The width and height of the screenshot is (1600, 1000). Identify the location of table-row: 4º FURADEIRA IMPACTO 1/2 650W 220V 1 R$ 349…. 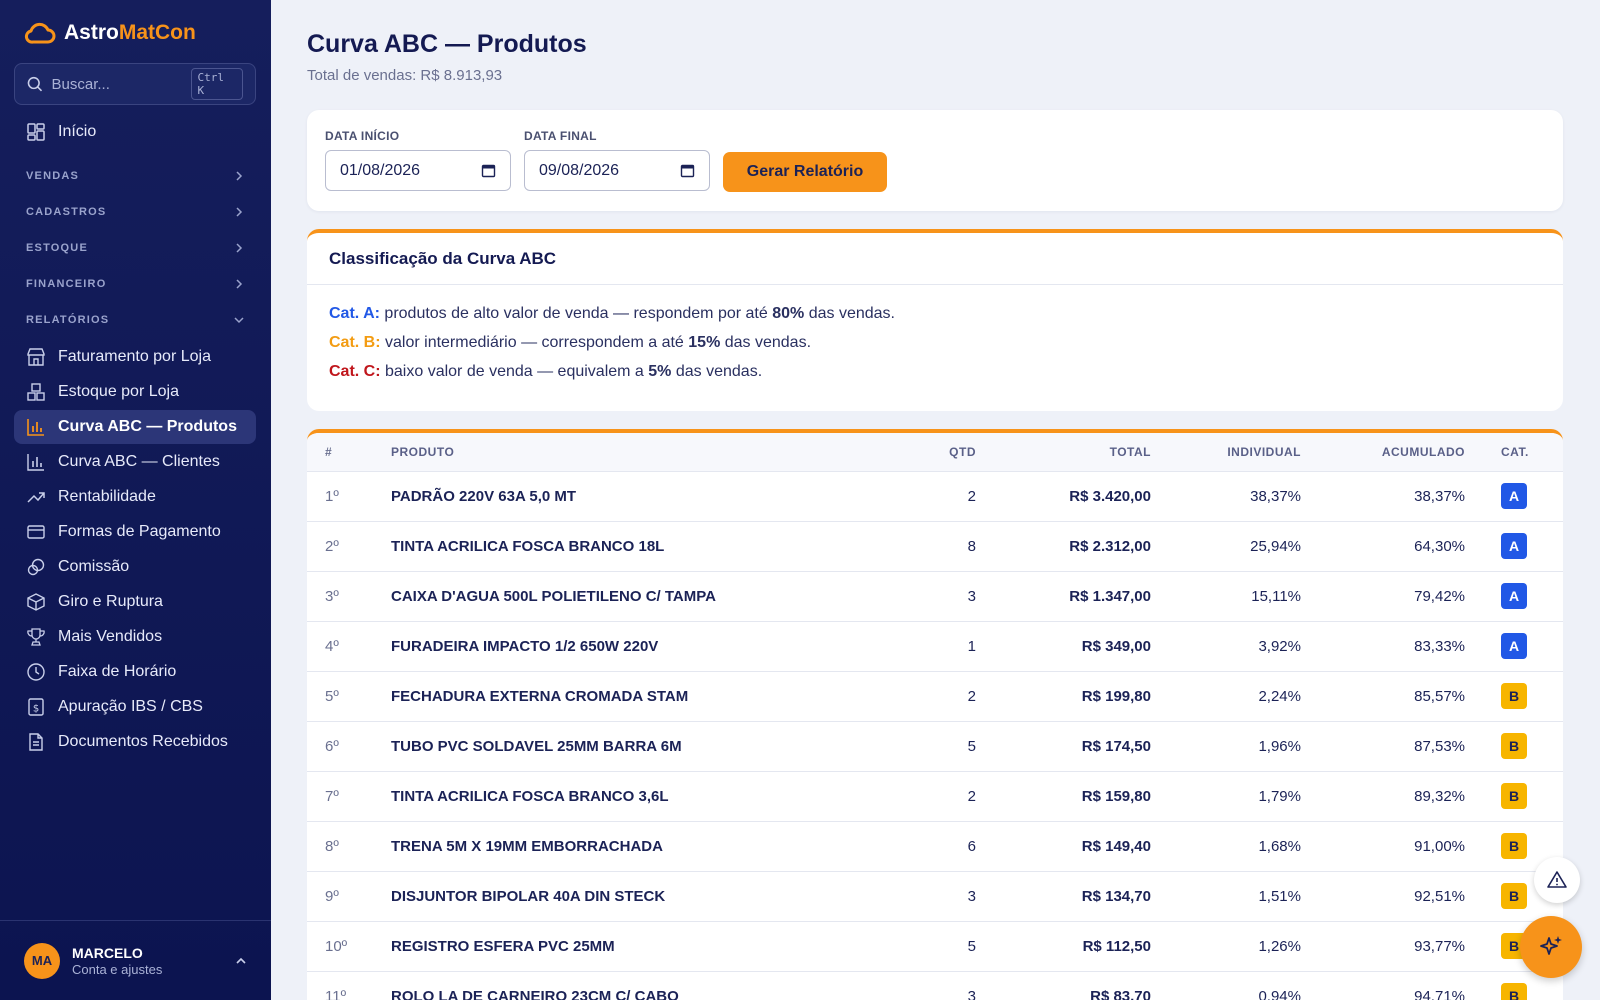
(935, 646).